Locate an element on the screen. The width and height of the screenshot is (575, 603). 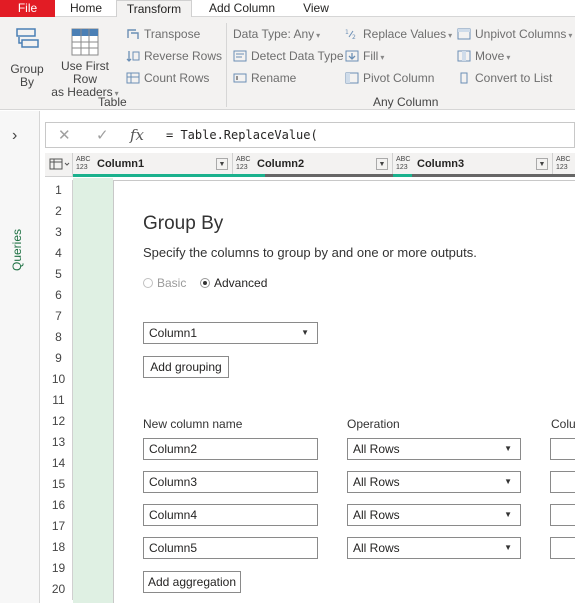
add-grouping-button: Add grouping is located at coordinates (186, 367).